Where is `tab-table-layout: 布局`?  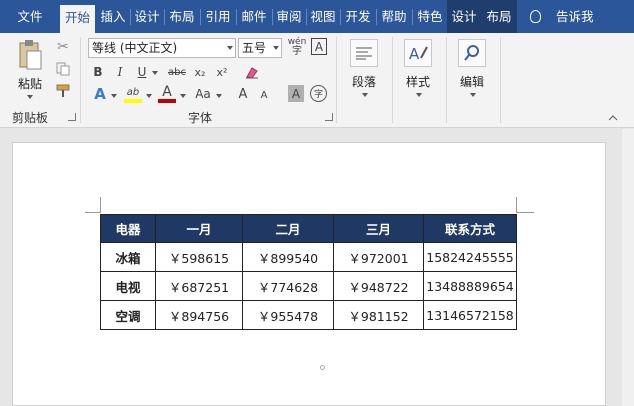
tab-table-layout: 布局 is located at coordinates (499, 16).